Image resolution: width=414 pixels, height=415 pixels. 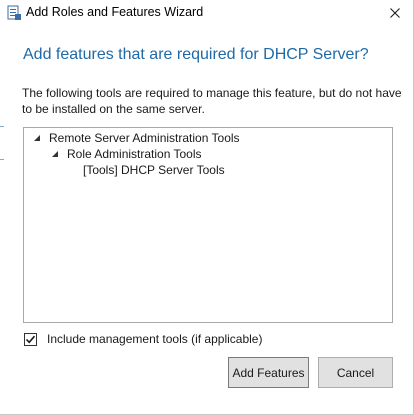 I want to click on include-management-tools-option: Include management tools (if applicable), so click(x=143, y=339).